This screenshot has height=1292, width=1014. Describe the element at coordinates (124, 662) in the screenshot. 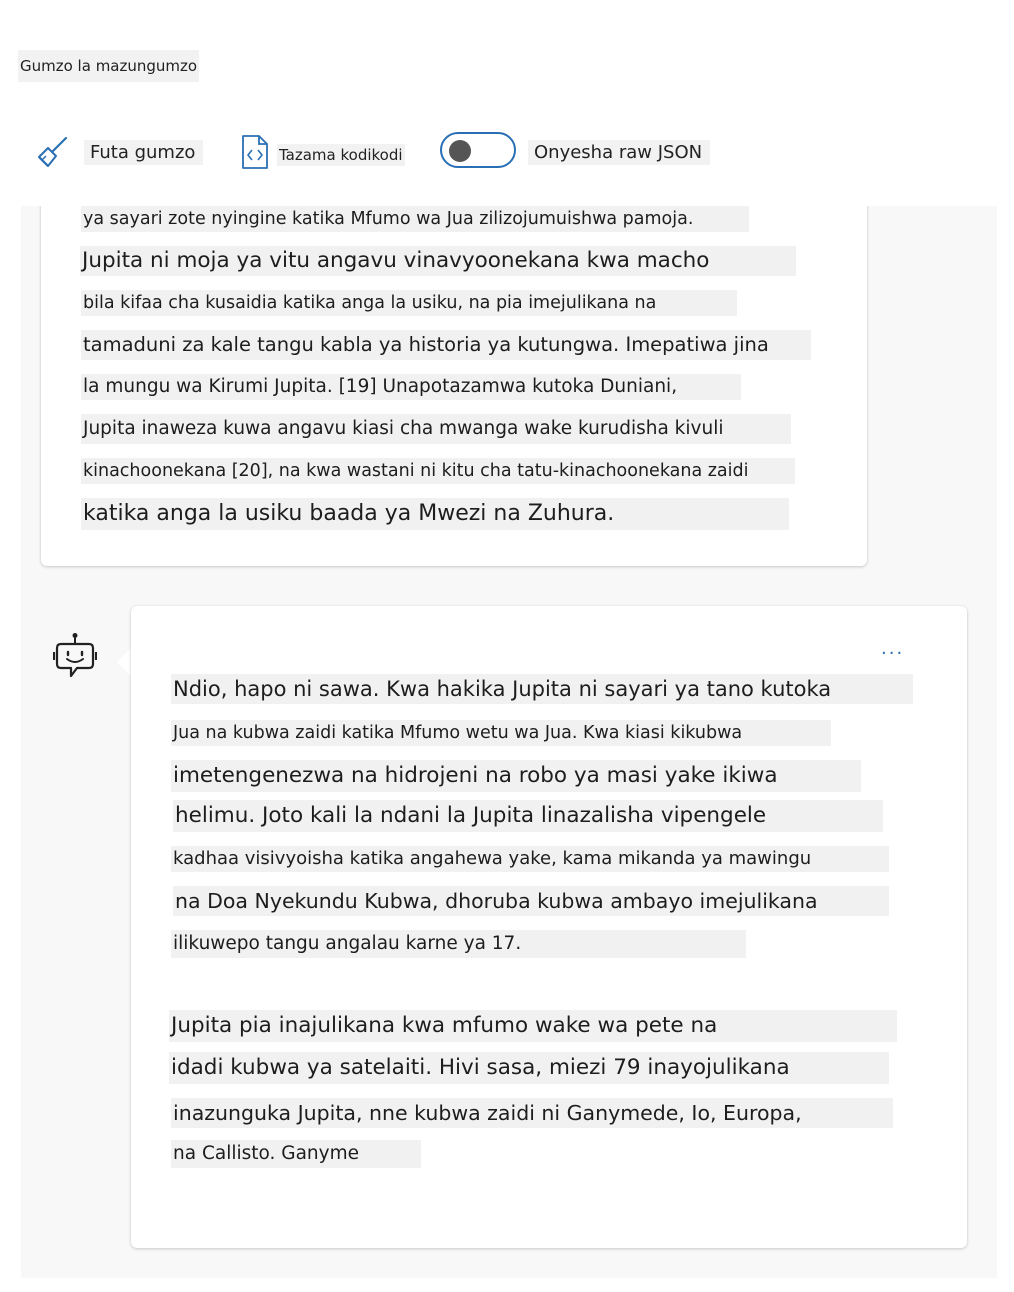

I see `message-tail` at that location.